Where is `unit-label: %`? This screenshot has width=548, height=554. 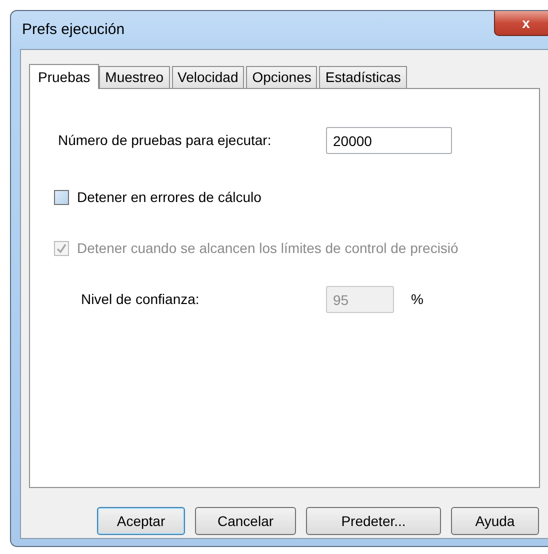
unit-label: % is located at coordinates (417, 299).